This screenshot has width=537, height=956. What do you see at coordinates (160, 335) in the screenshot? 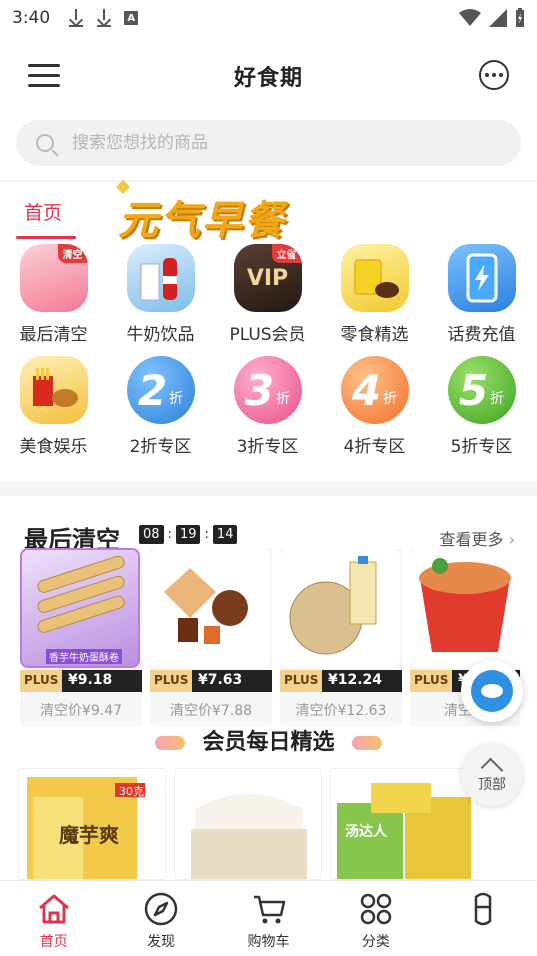
I see `category-label: 牛奶饮品` at bounding box center [160, 335].